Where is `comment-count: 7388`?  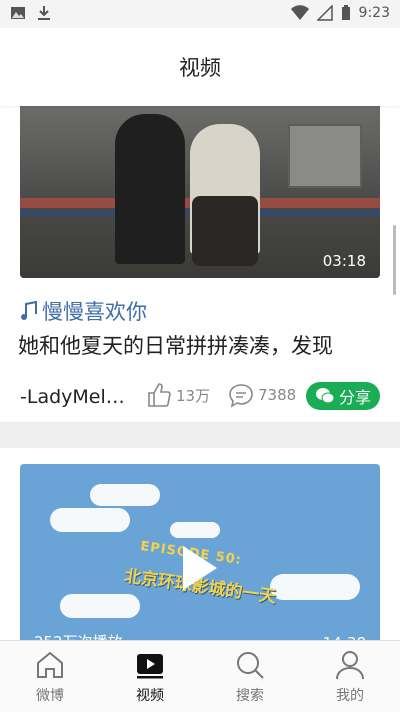 comment-count: 7388 is located at coordinates (277, 395).